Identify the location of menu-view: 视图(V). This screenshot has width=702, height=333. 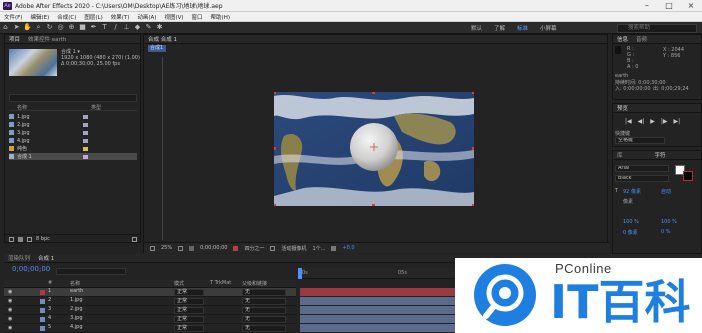
(173, 17).